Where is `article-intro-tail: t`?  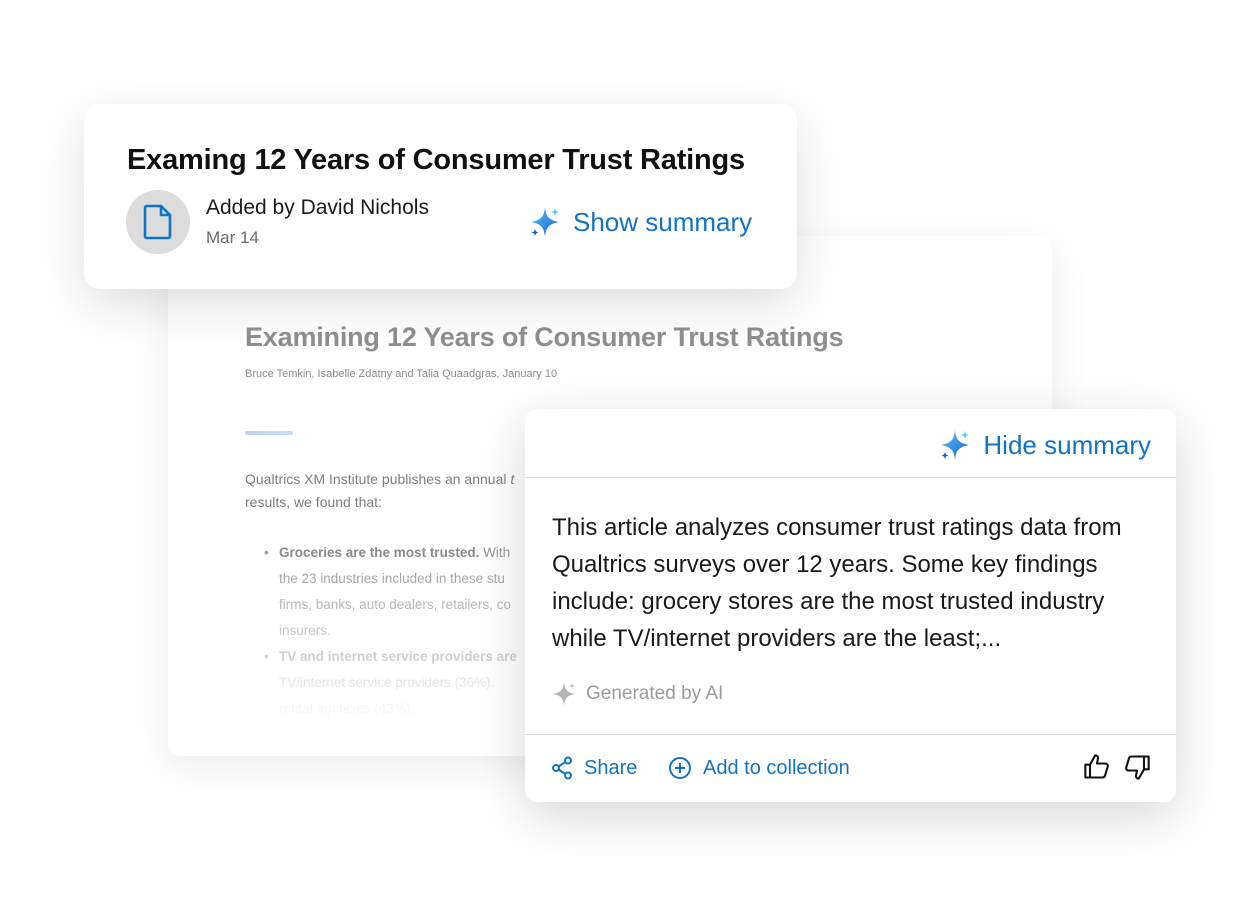
article-intro-tail: t is located at coordinates (512, 479).